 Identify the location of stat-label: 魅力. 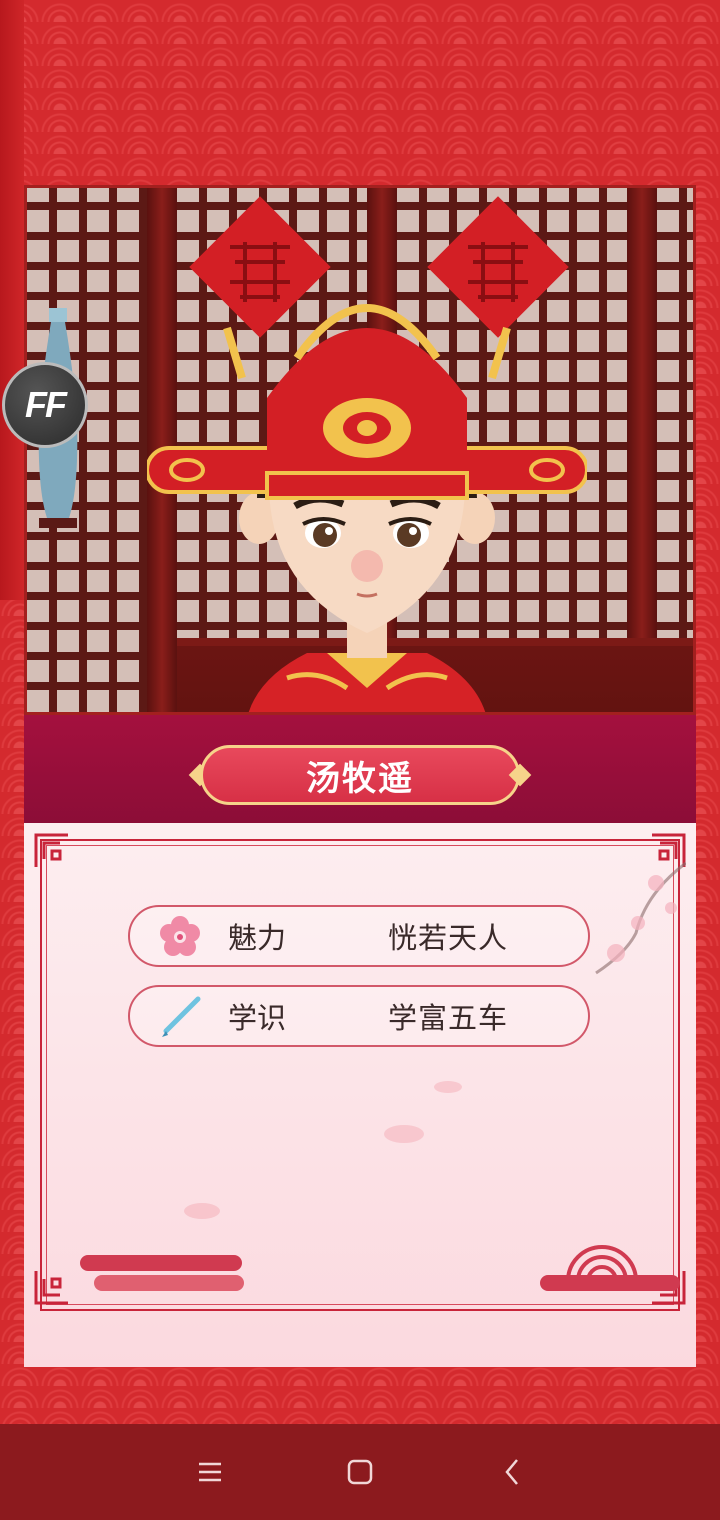
(257, 938).